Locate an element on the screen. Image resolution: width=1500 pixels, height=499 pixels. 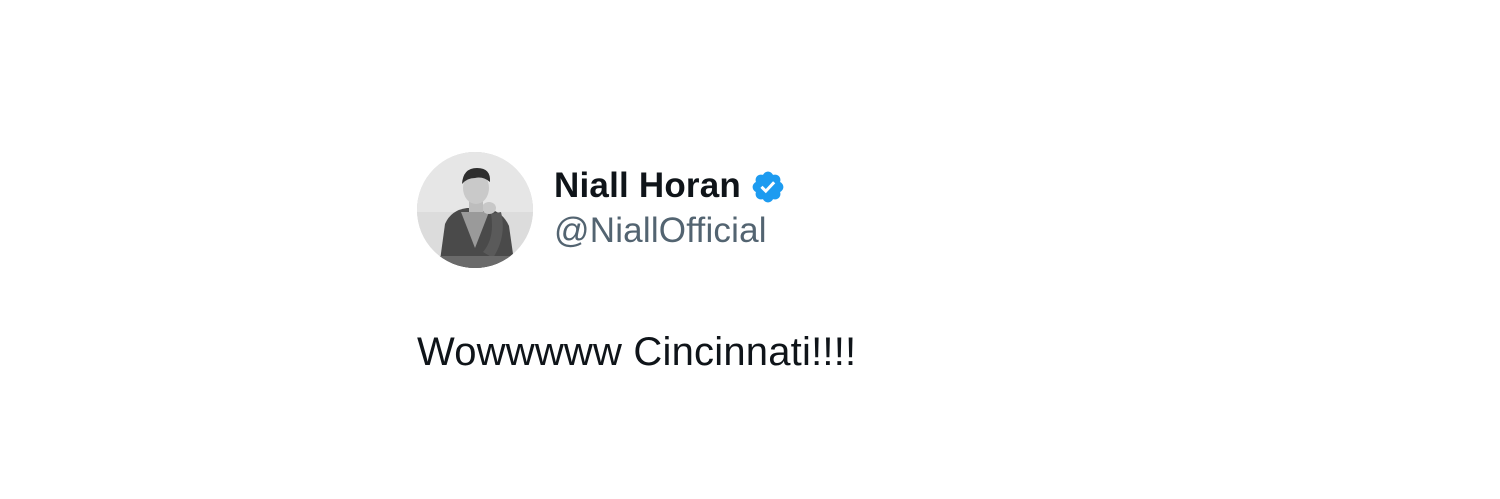
author-info: Niall Horan @NiallOfficial is located at coordinates (670, 207).